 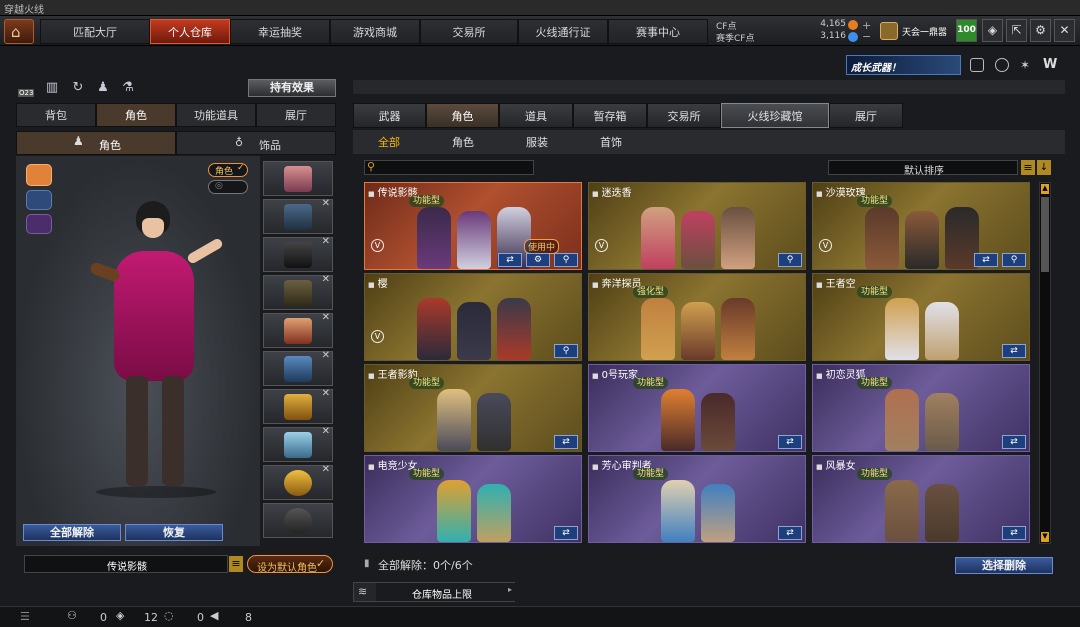 I want to click on character-pose-icon: ♟, so click(x=103, y=88).